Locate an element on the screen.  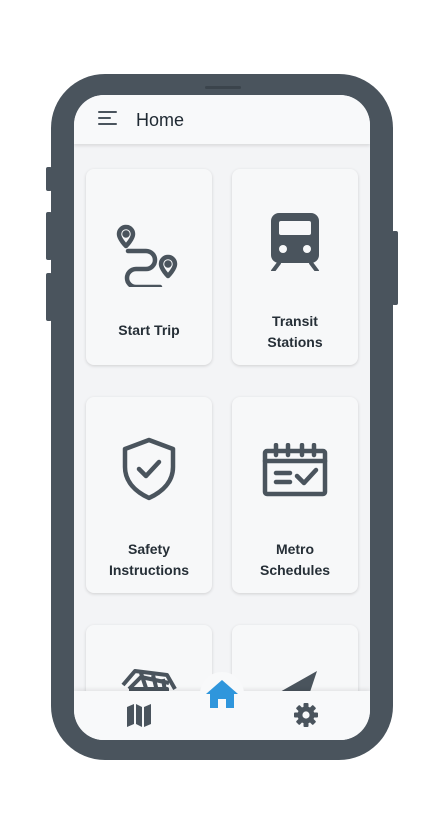
nav-settings is located at coordinates (306, 717).